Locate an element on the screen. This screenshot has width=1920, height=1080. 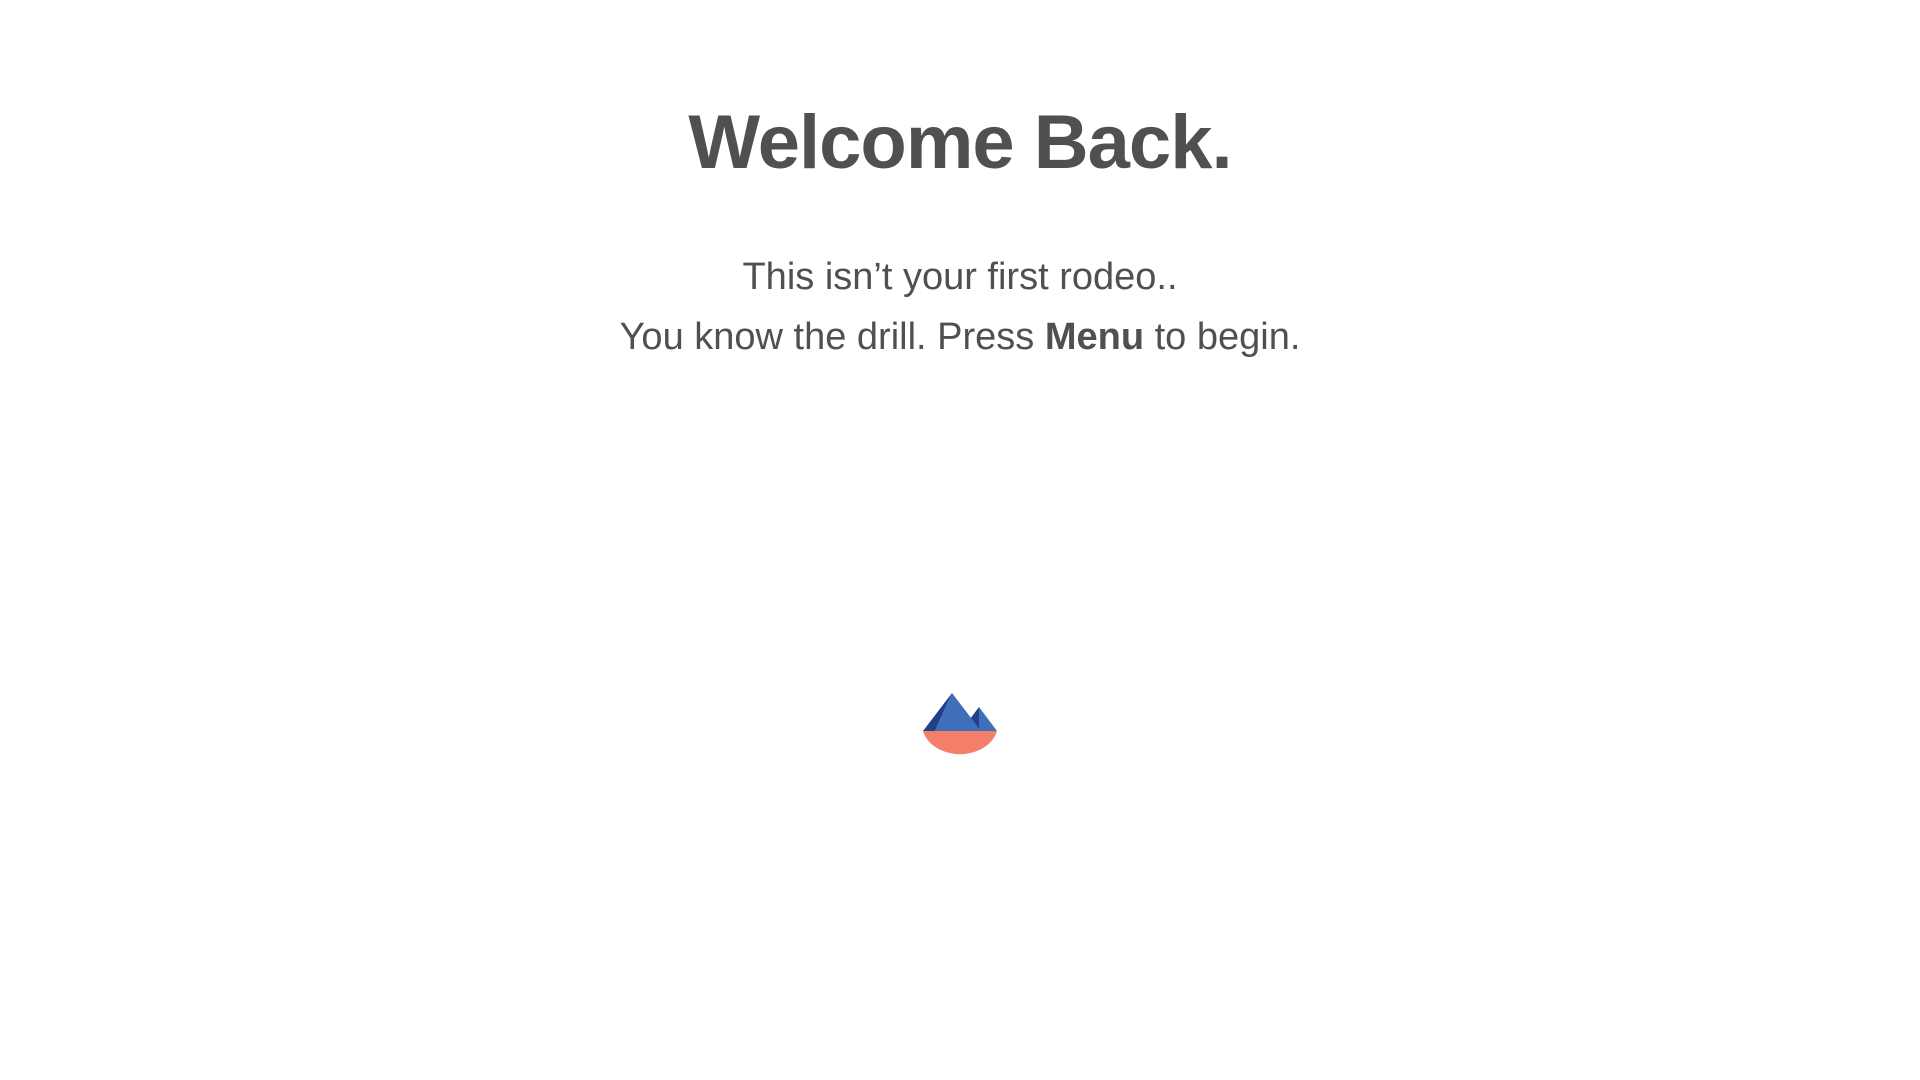
subtitle-text: to begin. is located at coordinates (1222, 337).